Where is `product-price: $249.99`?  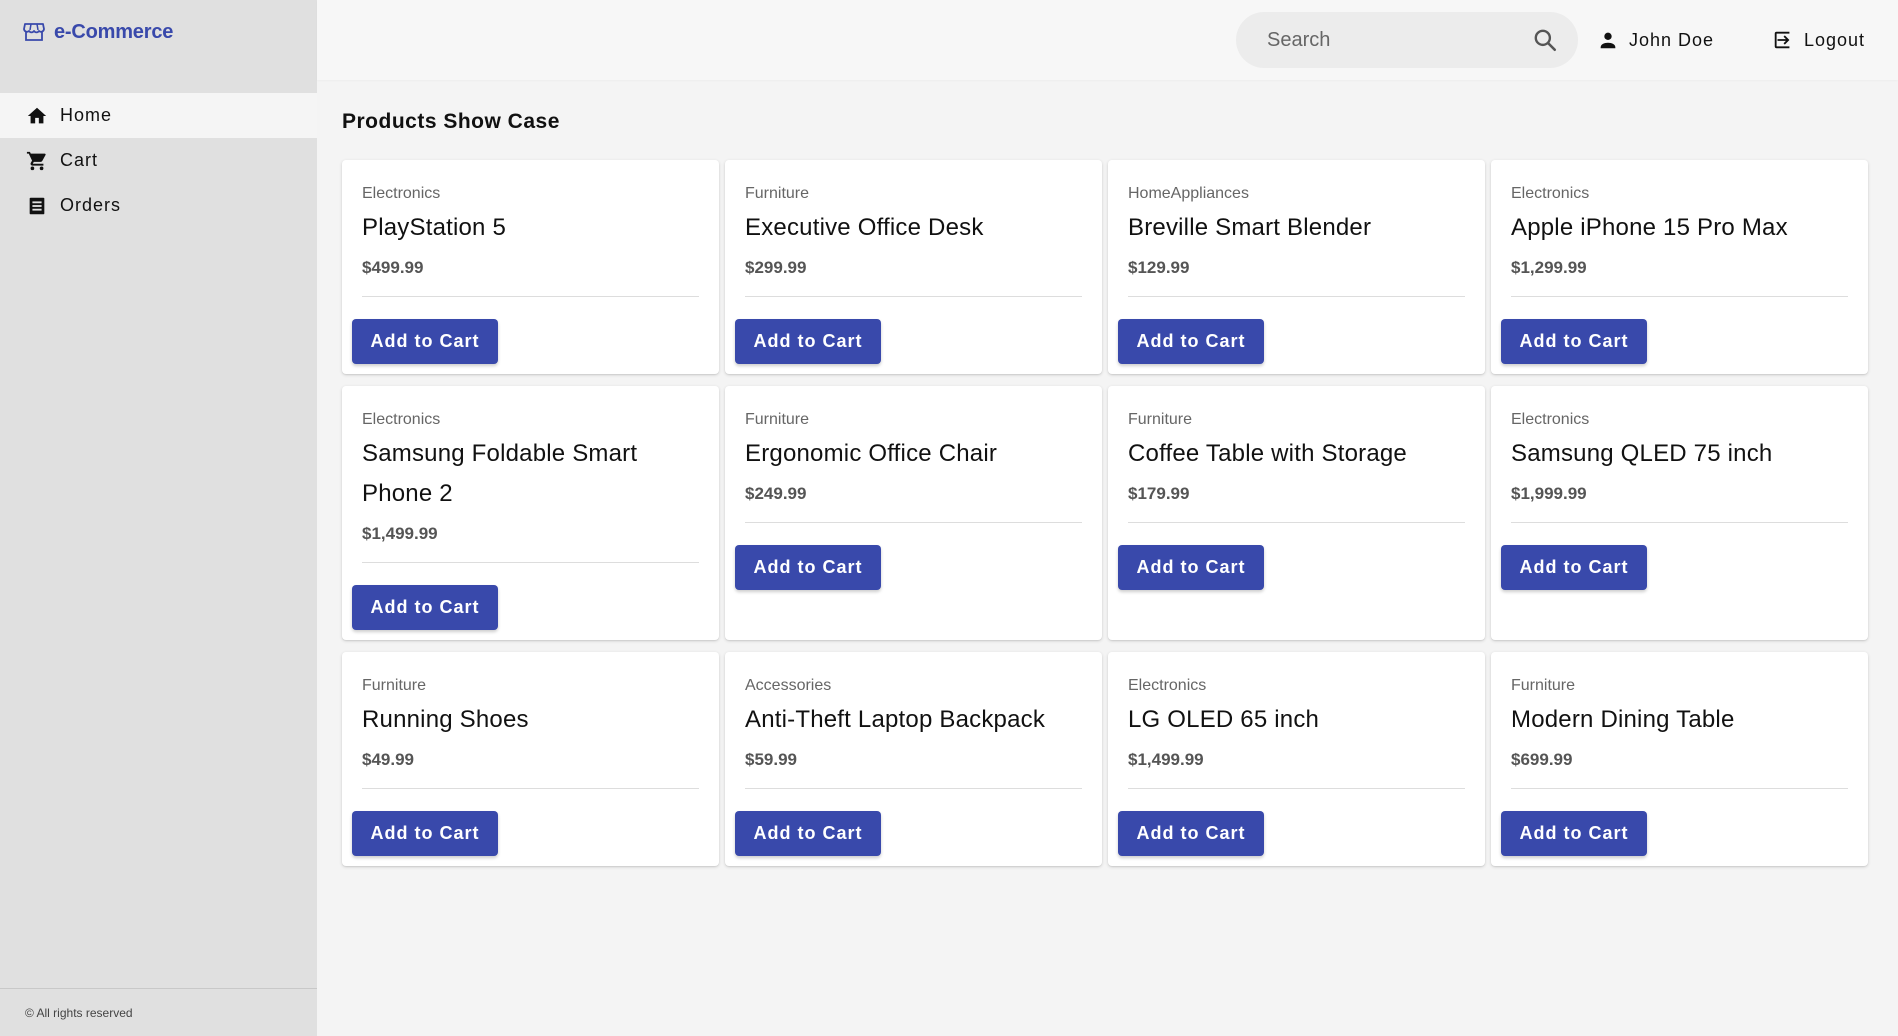 product-price: $249.99 is located at coordinates (776, 493).